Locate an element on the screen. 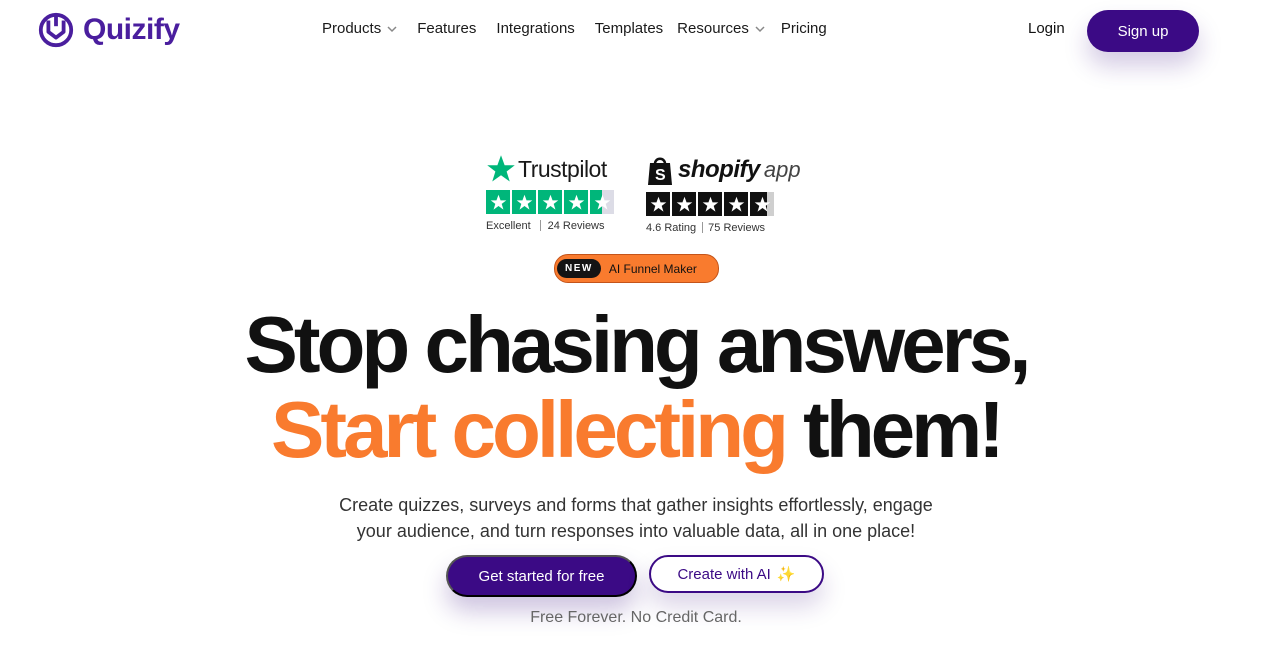 The width and height of the screenshot is (1272, 667). nav-integrations: Integrations is located at coordinates (535, 28).